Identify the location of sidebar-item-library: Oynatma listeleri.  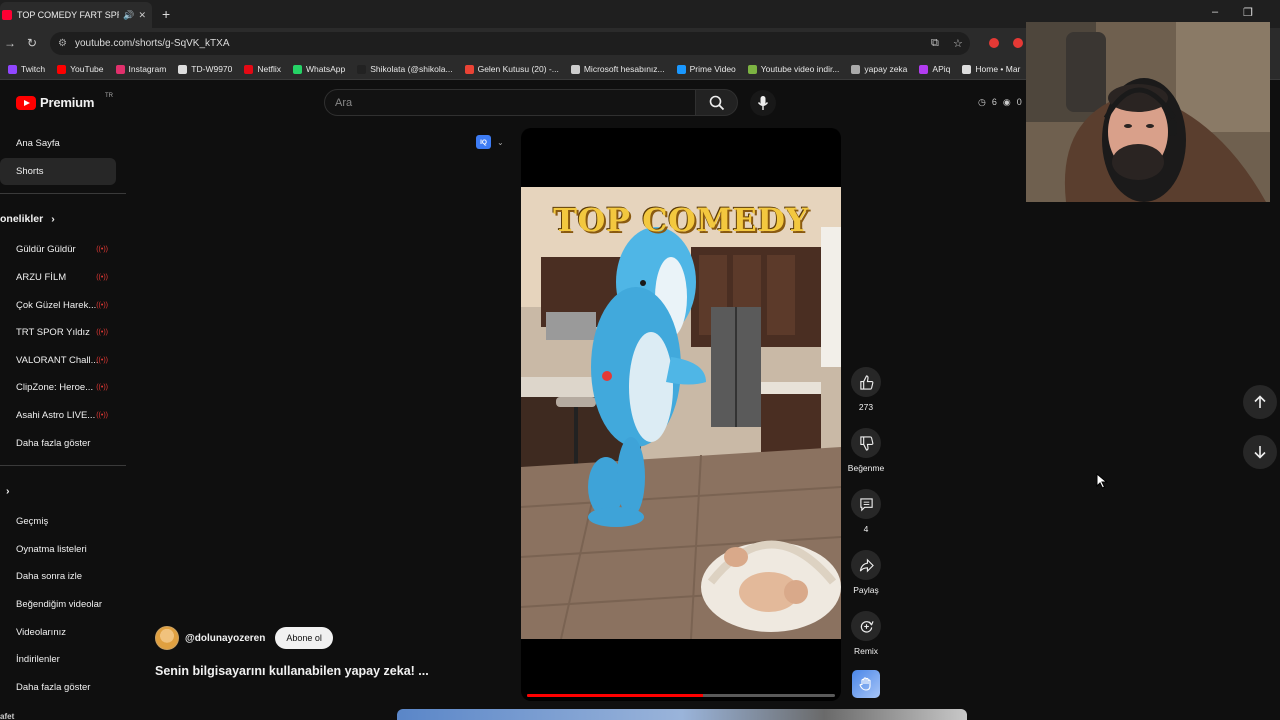
(63, 550).